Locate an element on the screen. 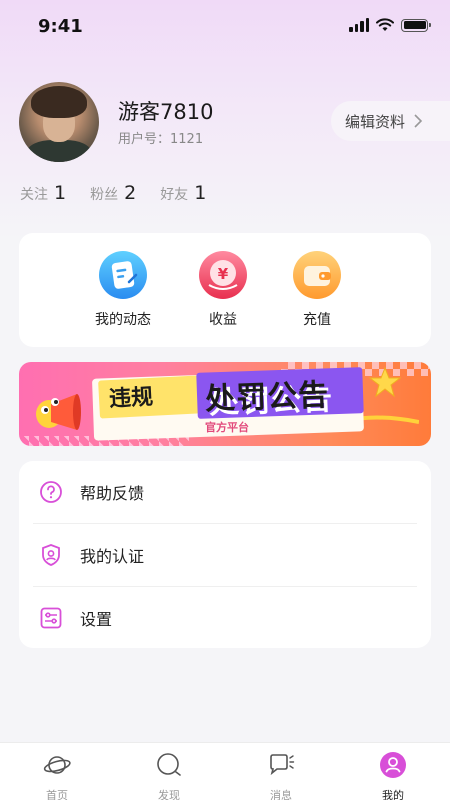  edit-profile-label: 编辑资料 is located at coordinates (375, 121).